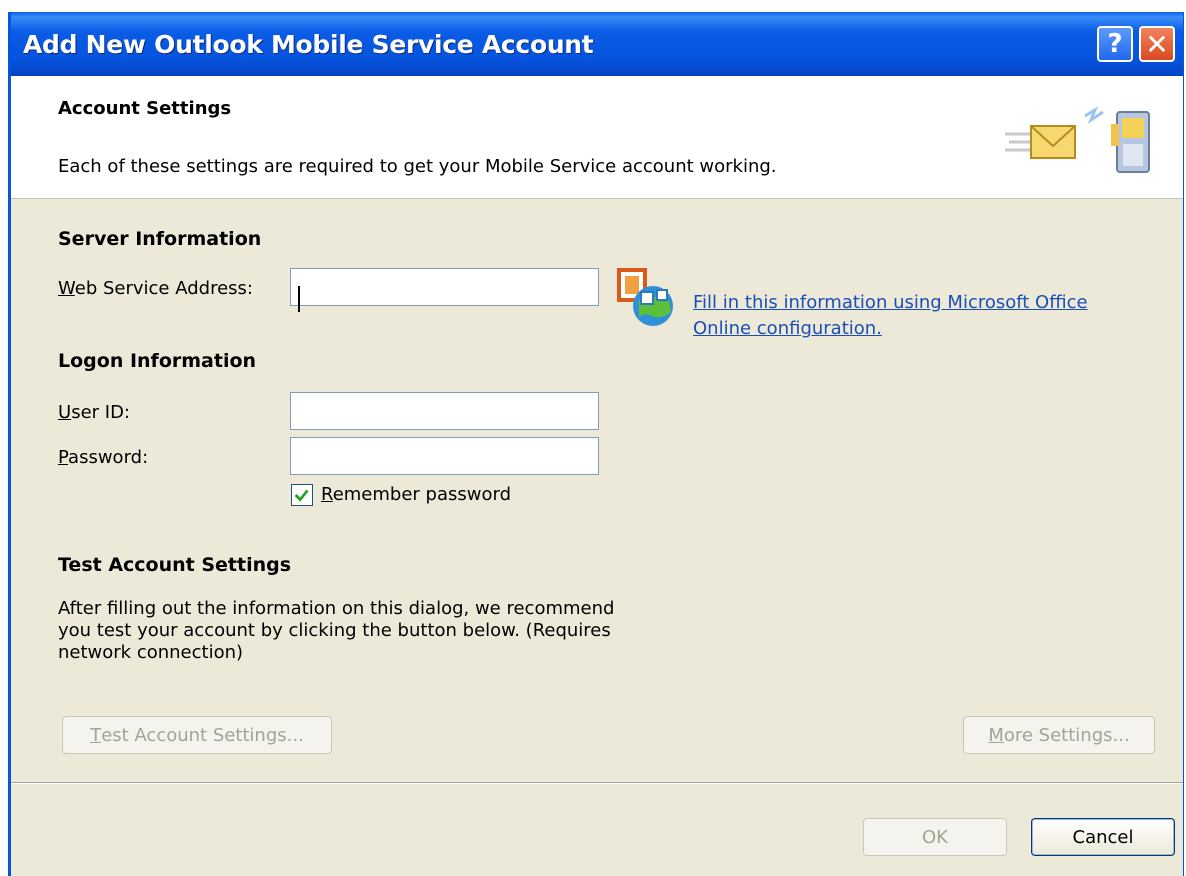 The height and width of the screenshot is (876, 1186). I want to click on web-service-accel: W, so click(66, 288).